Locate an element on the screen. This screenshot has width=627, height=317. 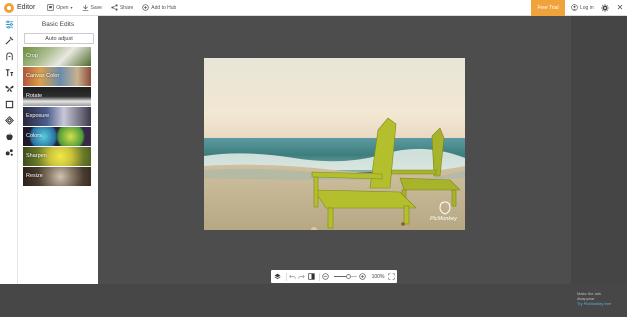
tool-effects is located at coordinates (9, 40).